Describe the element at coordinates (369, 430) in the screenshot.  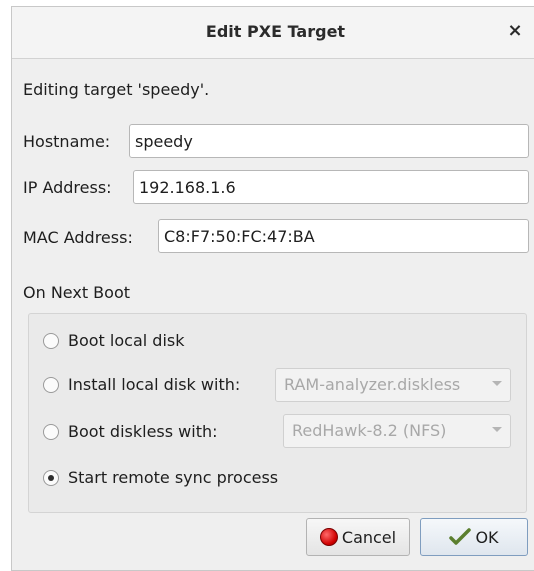
I see `diskless-image-value: RedHawk-8.2 (NFS)` at that location.